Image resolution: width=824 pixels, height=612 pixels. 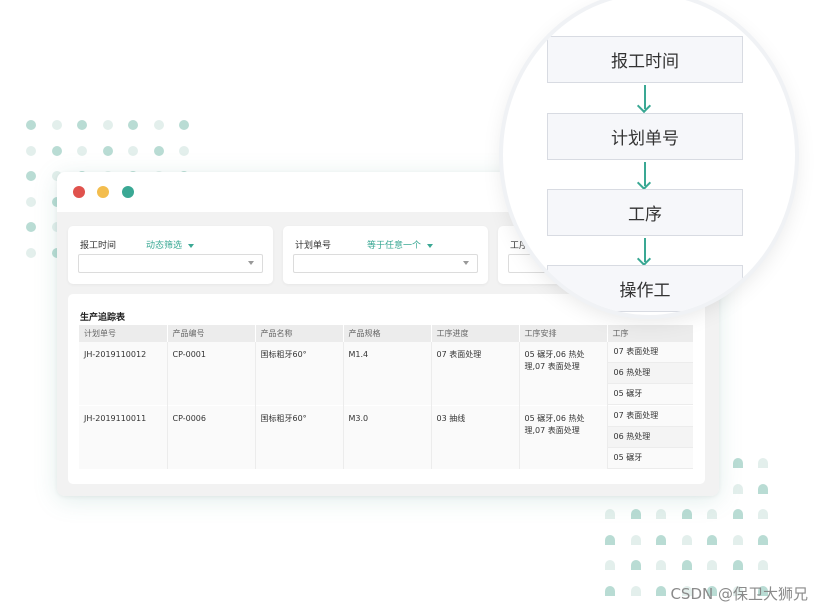 What do you see at coordinates (645, 212) in the screenshot?
I see `flow-step-process: 工序` at bounding box center [645, 212].